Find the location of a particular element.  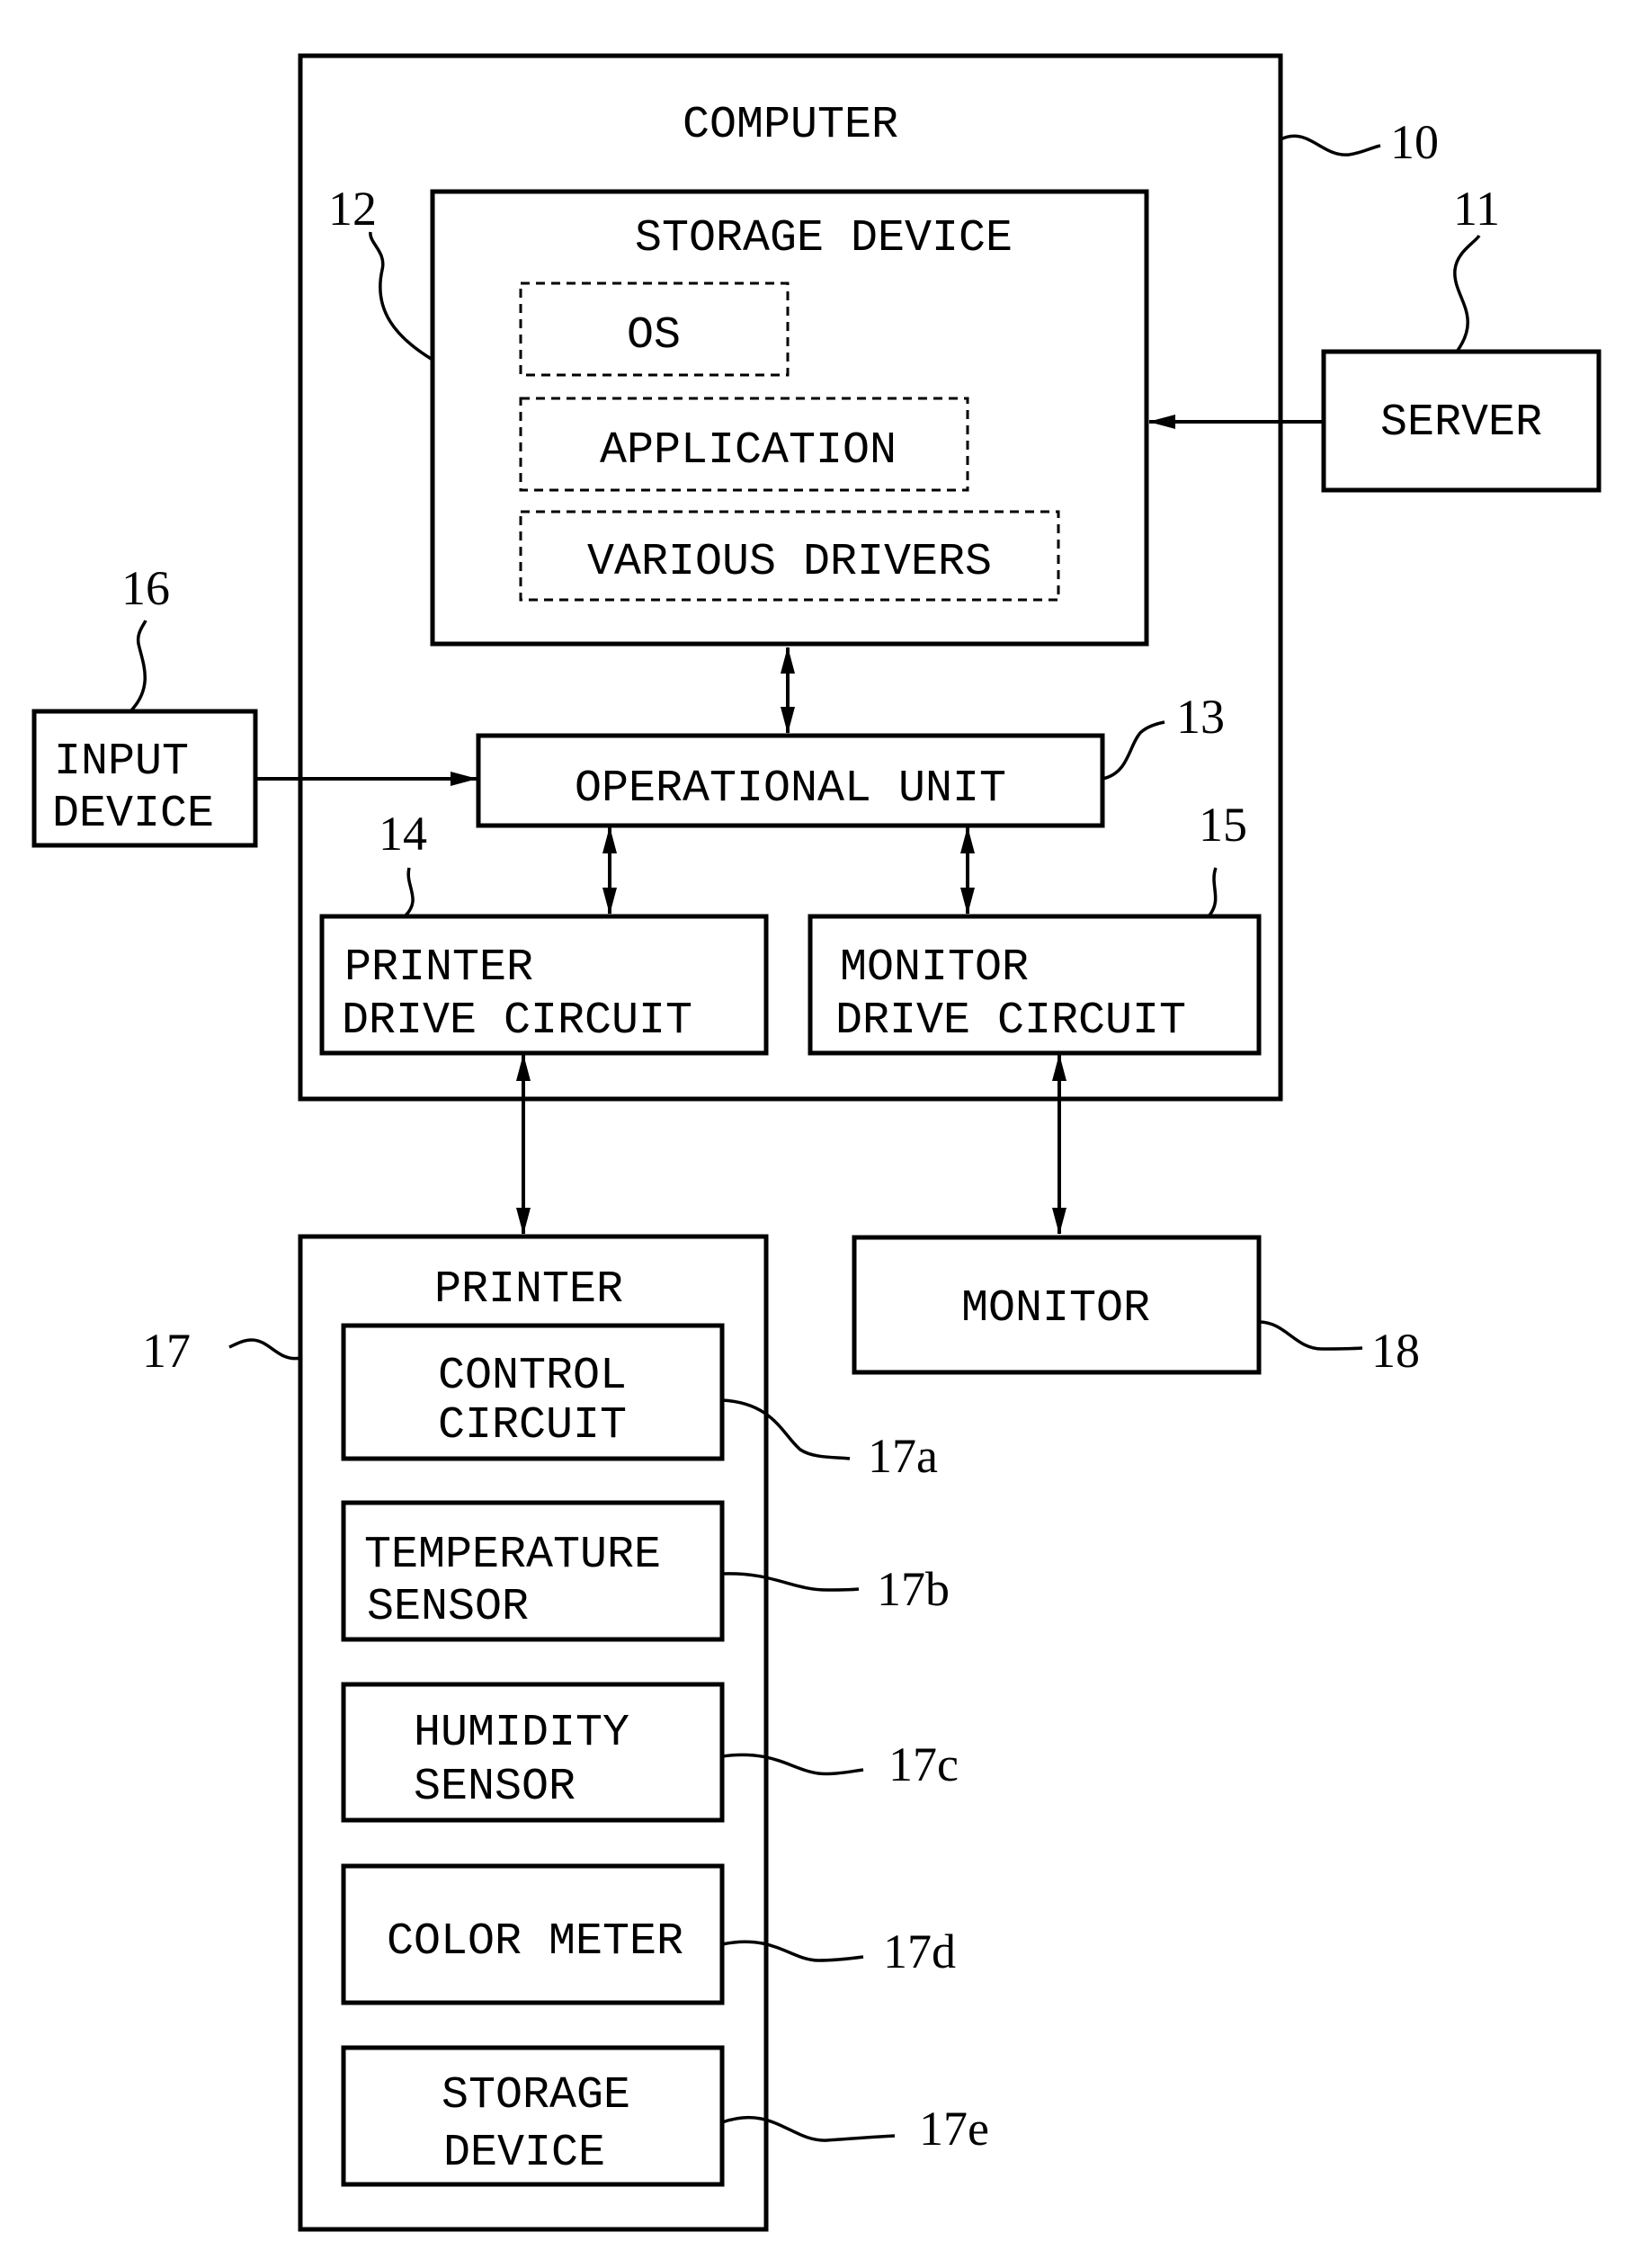

storage-device-label: STORAGE DEVICE is located at coordinates (824, 239).